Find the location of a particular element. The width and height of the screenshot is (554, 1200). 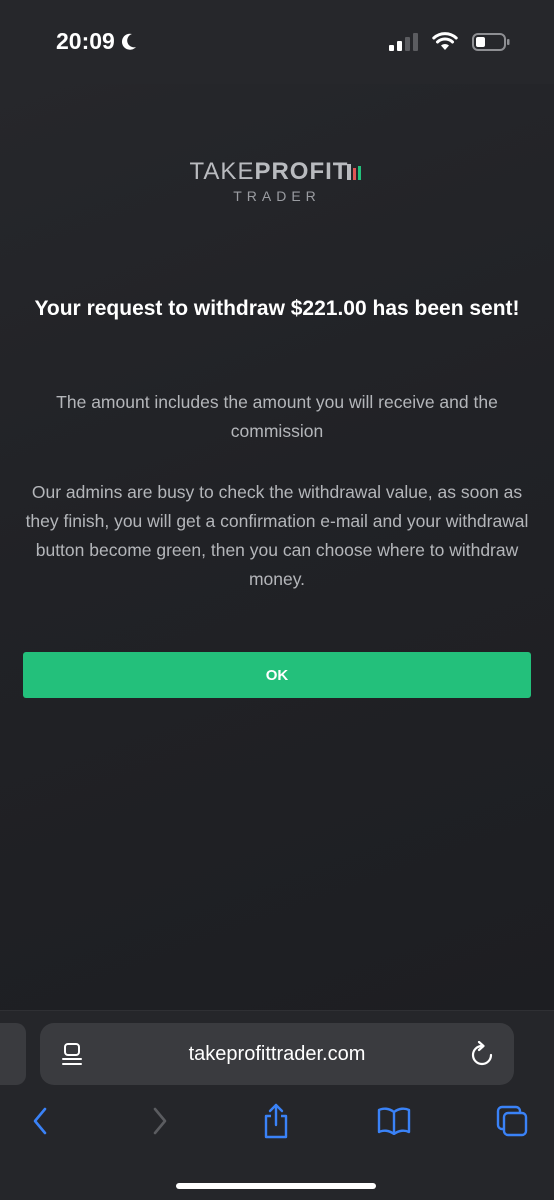

status-bar: 20:09 is located at coordinates (277, 42).